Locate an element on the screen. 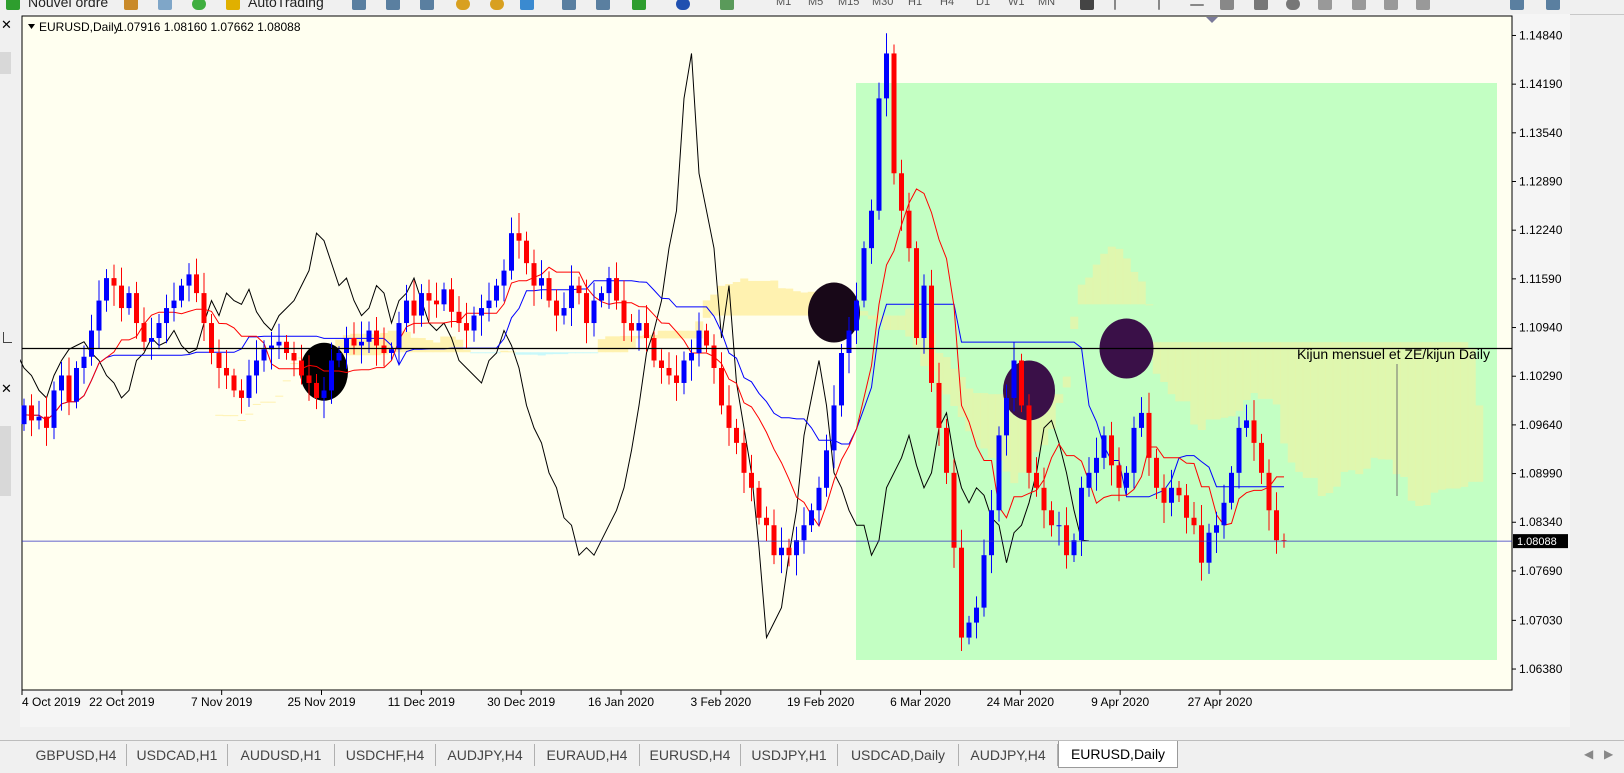 This screenshot has height=773, width=1624. zoom-in-icon is located at coordinates (463, 5).